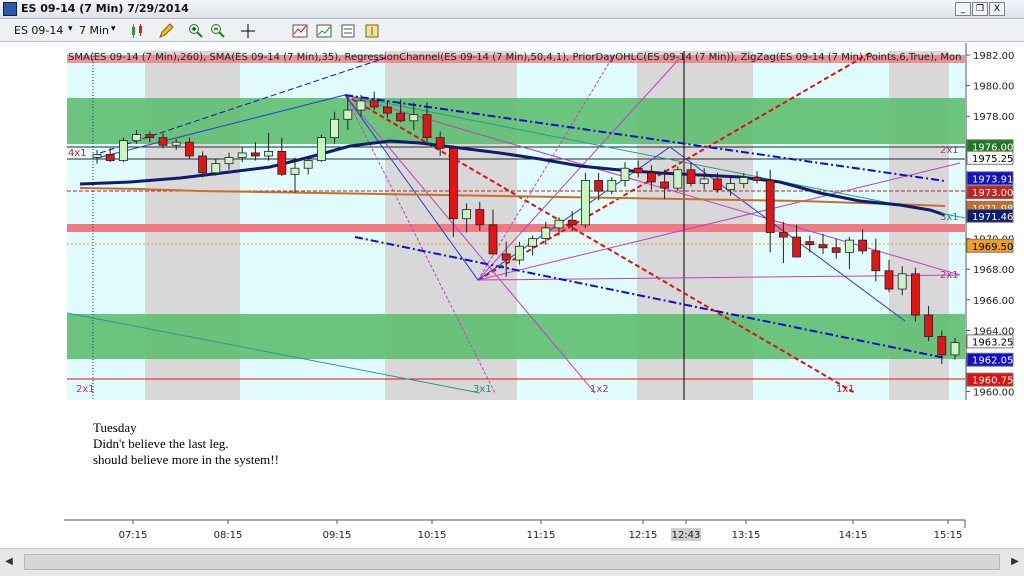 The image size is (1024, 576). Describe the element at coordinates (113, 29) in the screenshot. I see `interval-dropdown-icon: ▾` at that location.